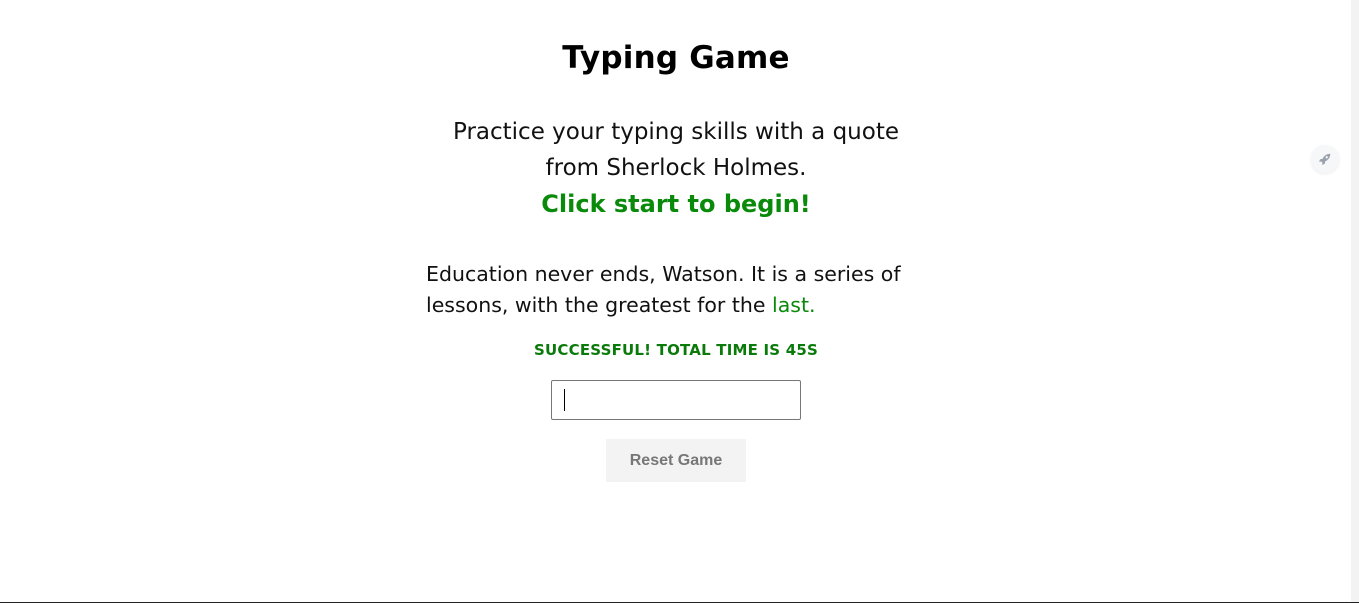 The image size is (1359, 603). What do you see at coordinates (1355, 301) in the screenshot?
I see `scrollbar-track` at bounding box center [1355, 301].